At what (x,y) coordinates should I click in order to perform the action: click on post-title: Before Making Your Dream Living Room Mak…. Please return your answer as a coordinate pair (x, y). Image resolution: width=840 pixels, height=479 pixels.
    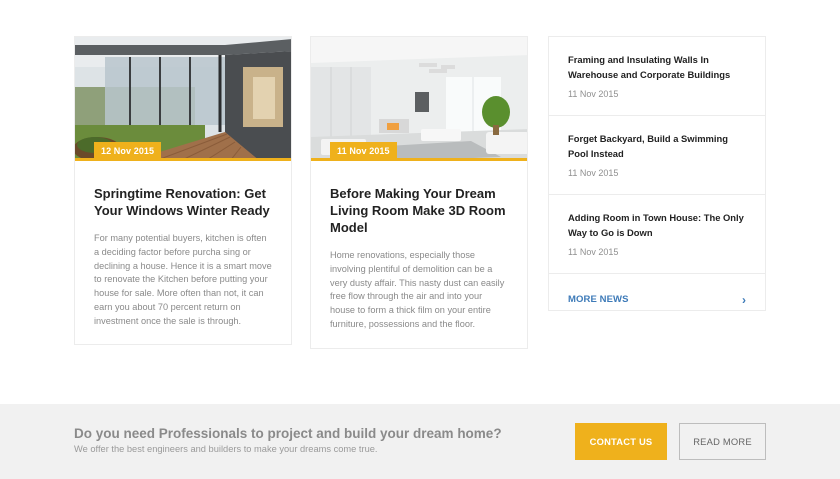
    Looking at the image, I should click on (419, 210).